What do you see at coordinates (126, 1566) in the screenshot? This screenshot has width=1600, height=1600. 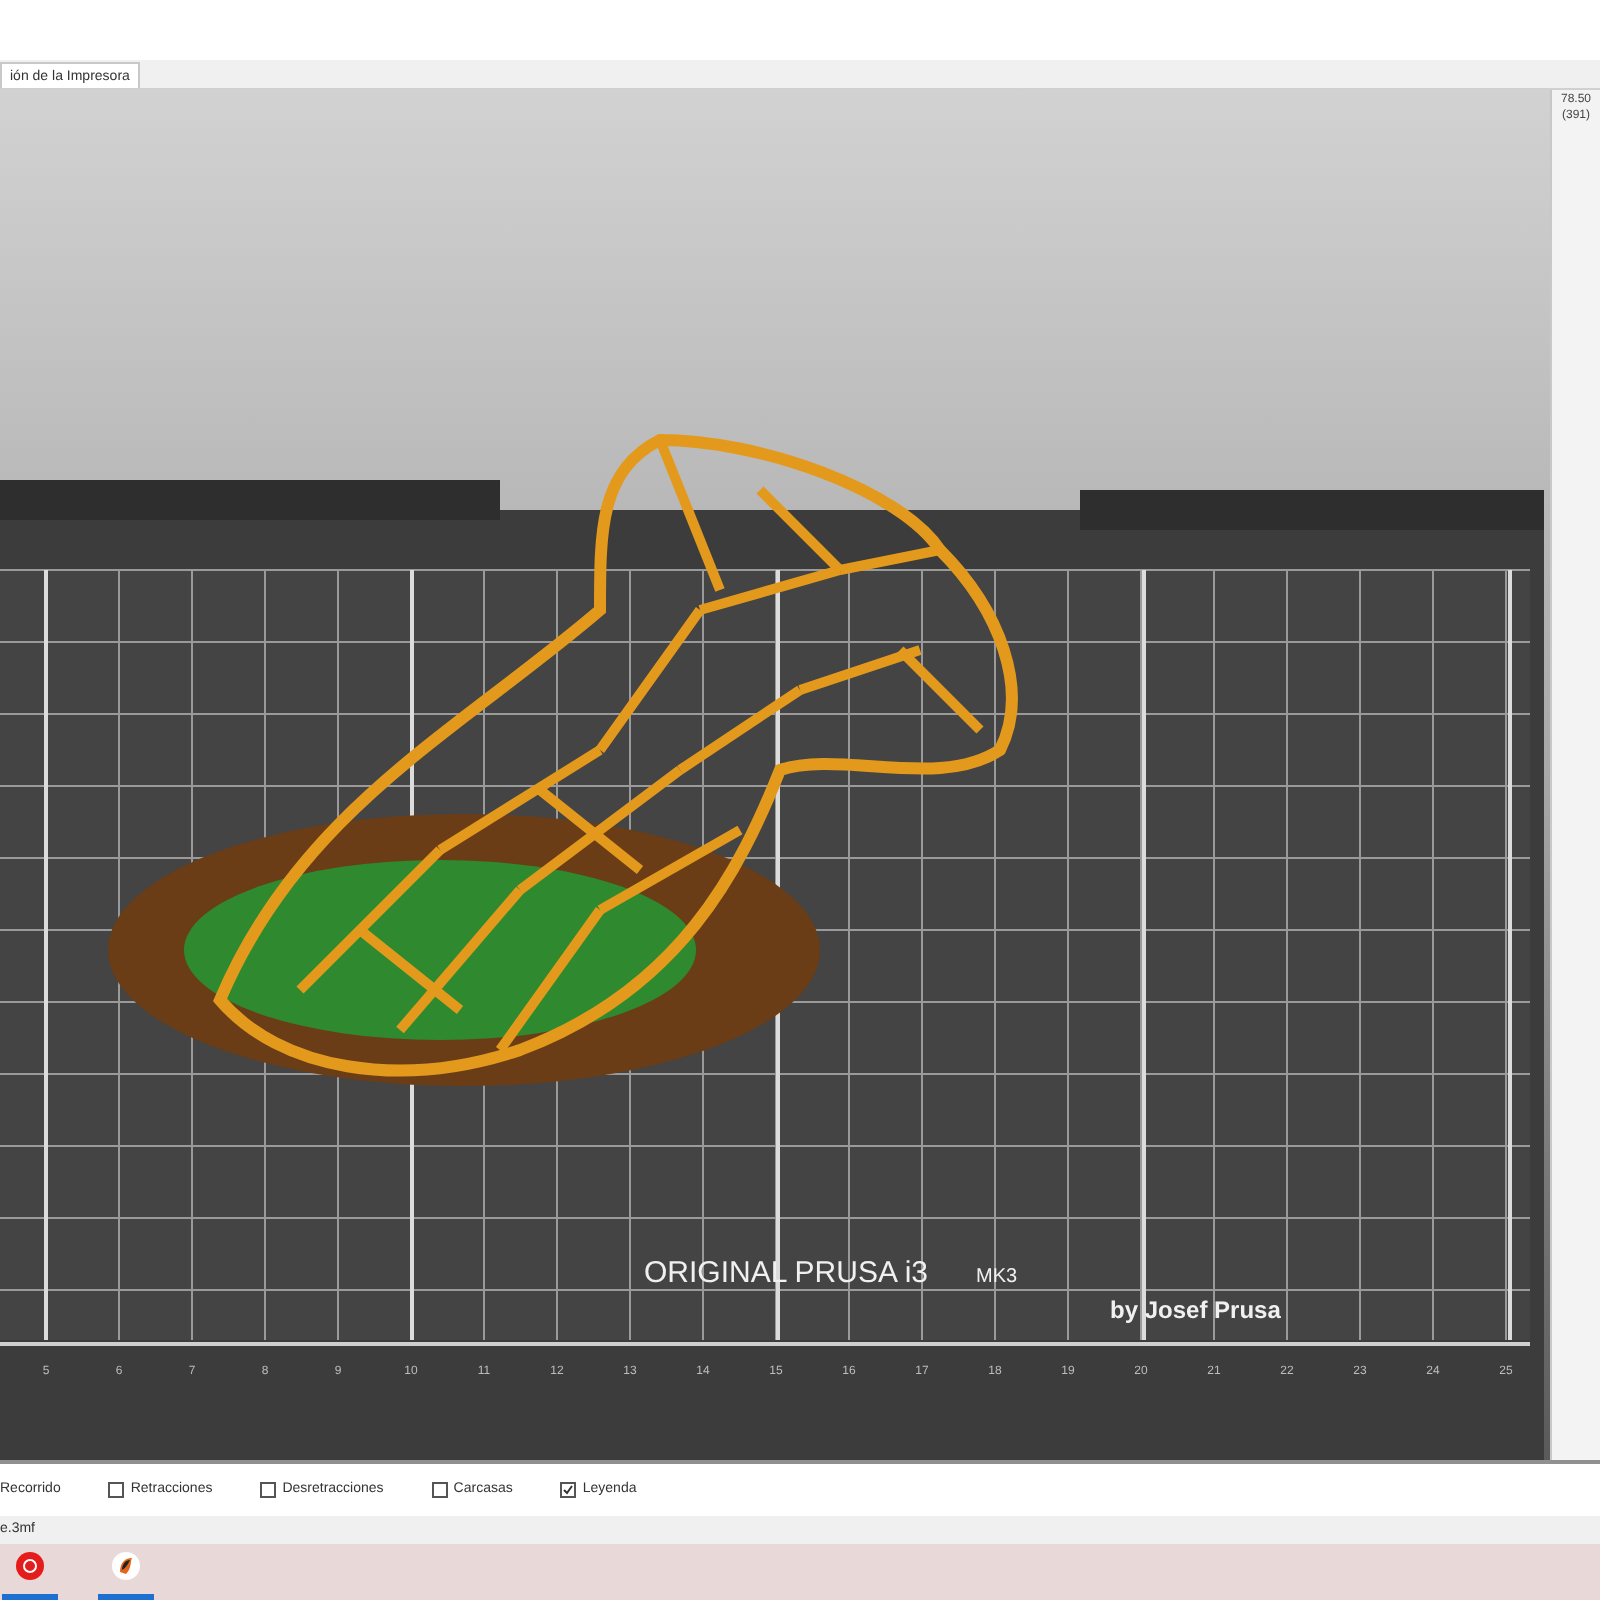 I see `app-icon` at bounding box center [126, 1566].